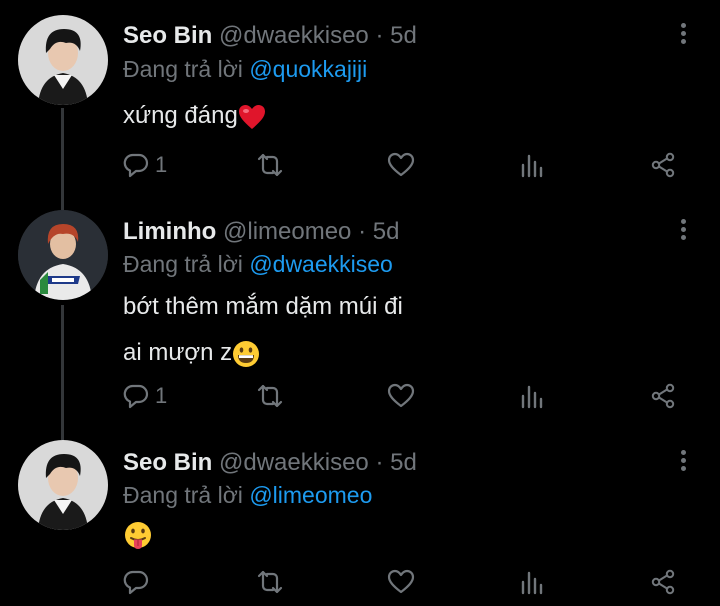  I want to click on mention-link: @limeomeo, so click(310, 495).